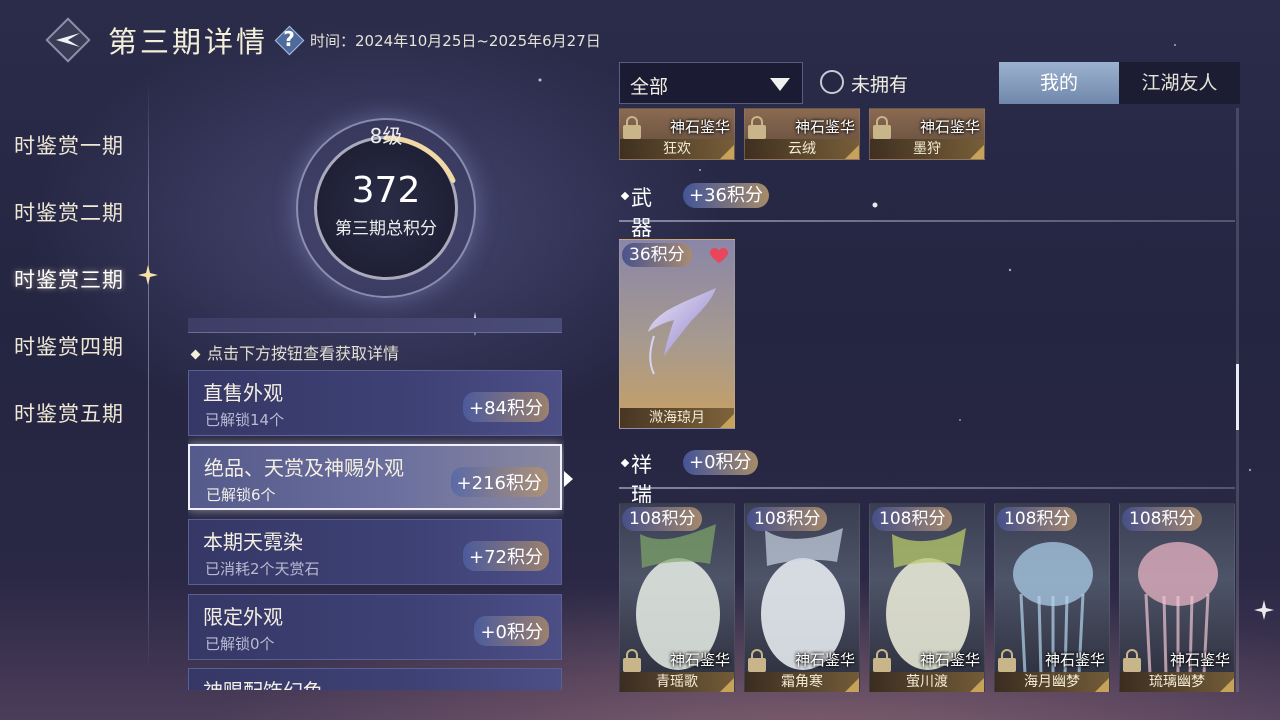 This screenshot has width=1280, height=720. What do you see at coordinates (375, 325) in the screenshot?
I see `partial-row` at bounding box center [375, 325].